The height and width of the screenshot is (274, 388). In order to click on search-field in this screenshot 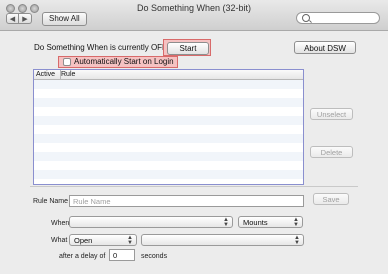, I will do `click(338, 18)`.